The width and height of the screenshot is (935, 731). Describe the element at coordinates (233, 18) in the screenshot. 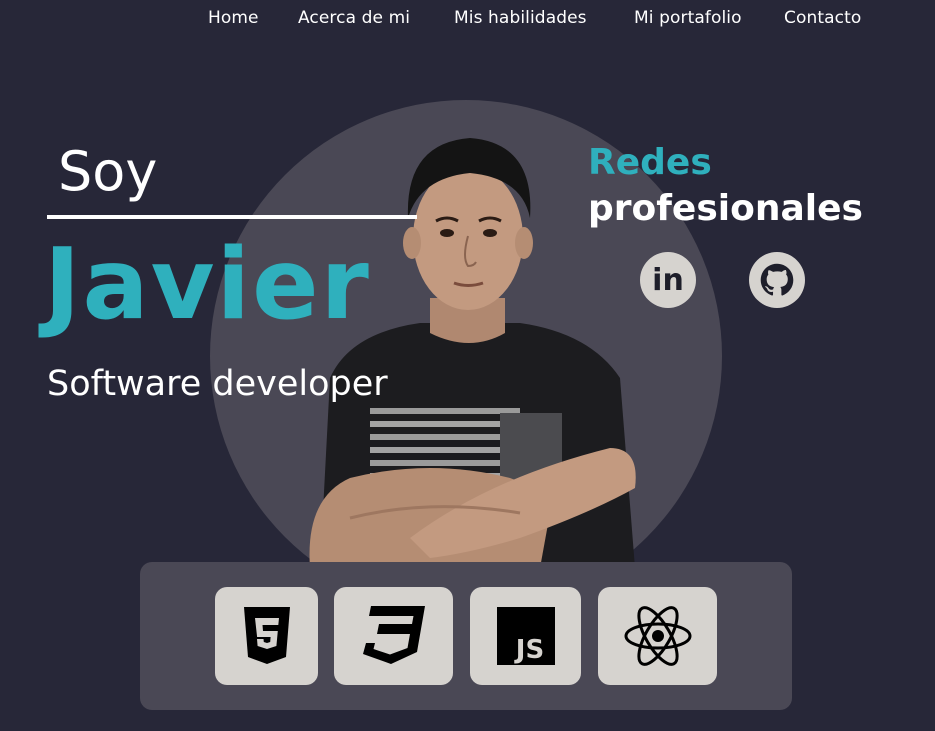

I see `nav-home-link: Home` at that location.